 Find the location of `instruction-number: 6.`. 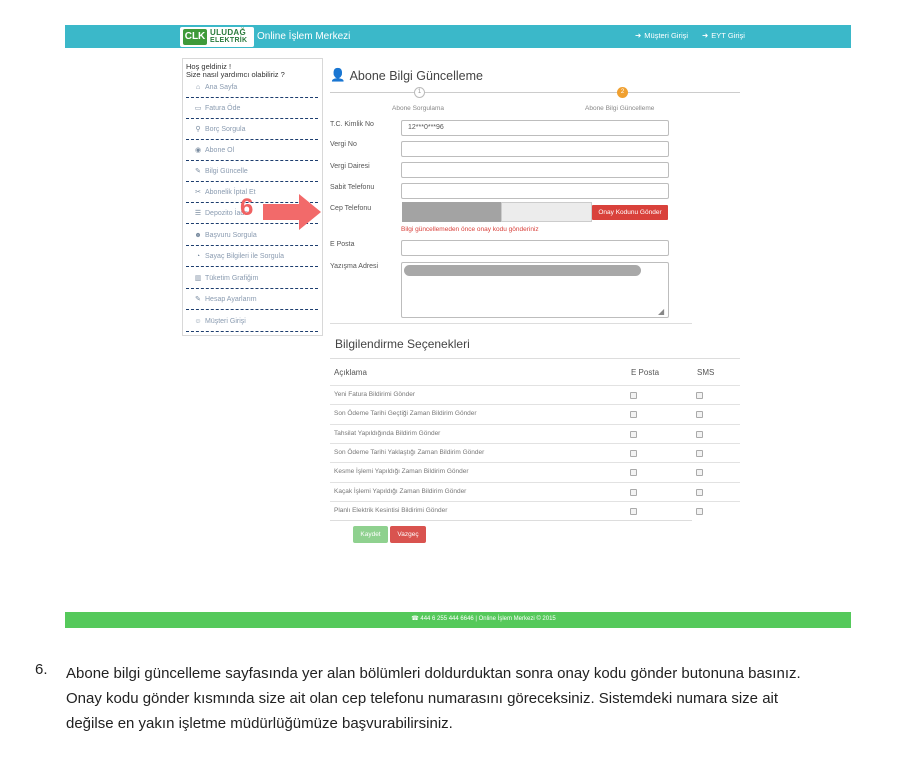

instruction-number: 6. is located at coordinates (41, 669).